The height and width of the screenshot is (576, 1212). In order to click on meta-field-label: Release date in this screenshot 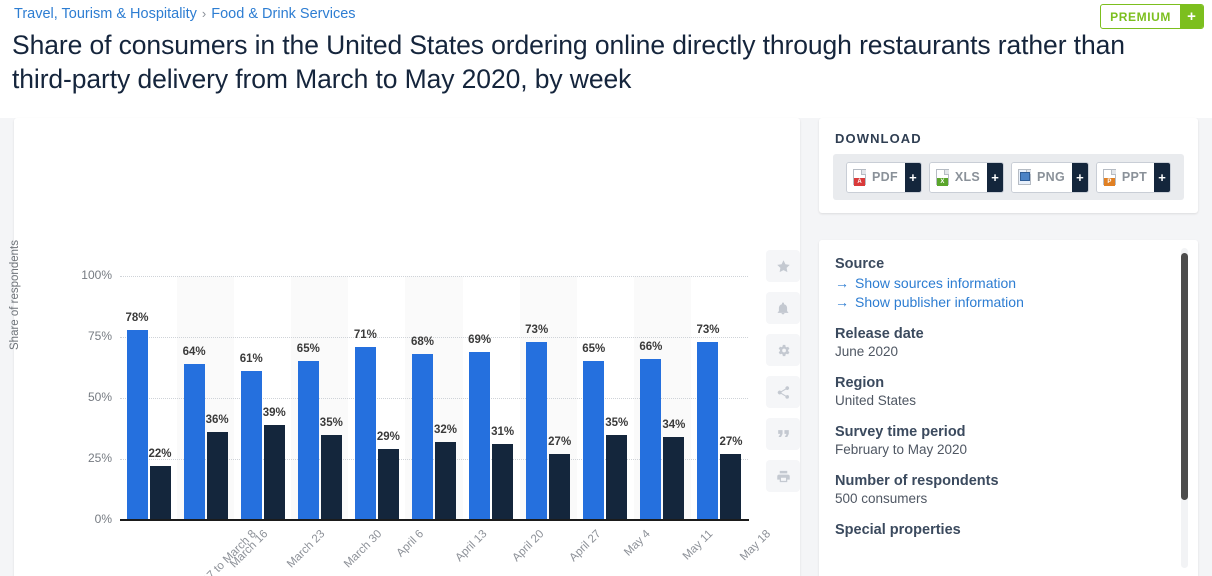, I will do `click(879, 334)`.